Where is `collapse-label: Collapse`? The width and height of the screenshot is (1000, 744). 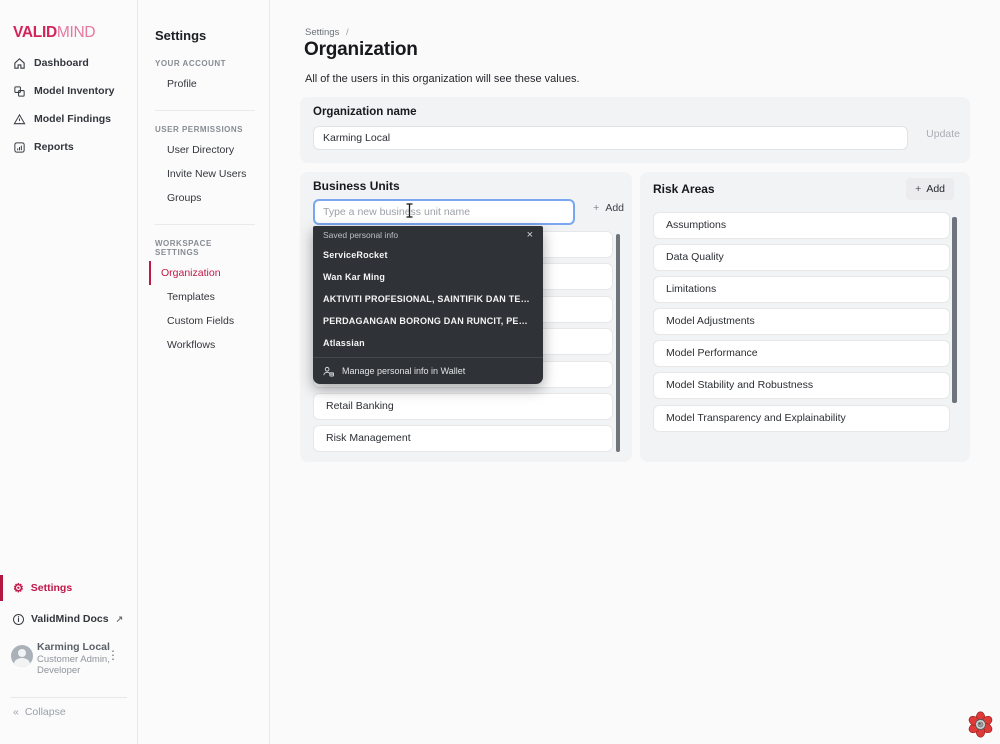
collapse-label: Collapse is located at coordinates (45, 712).